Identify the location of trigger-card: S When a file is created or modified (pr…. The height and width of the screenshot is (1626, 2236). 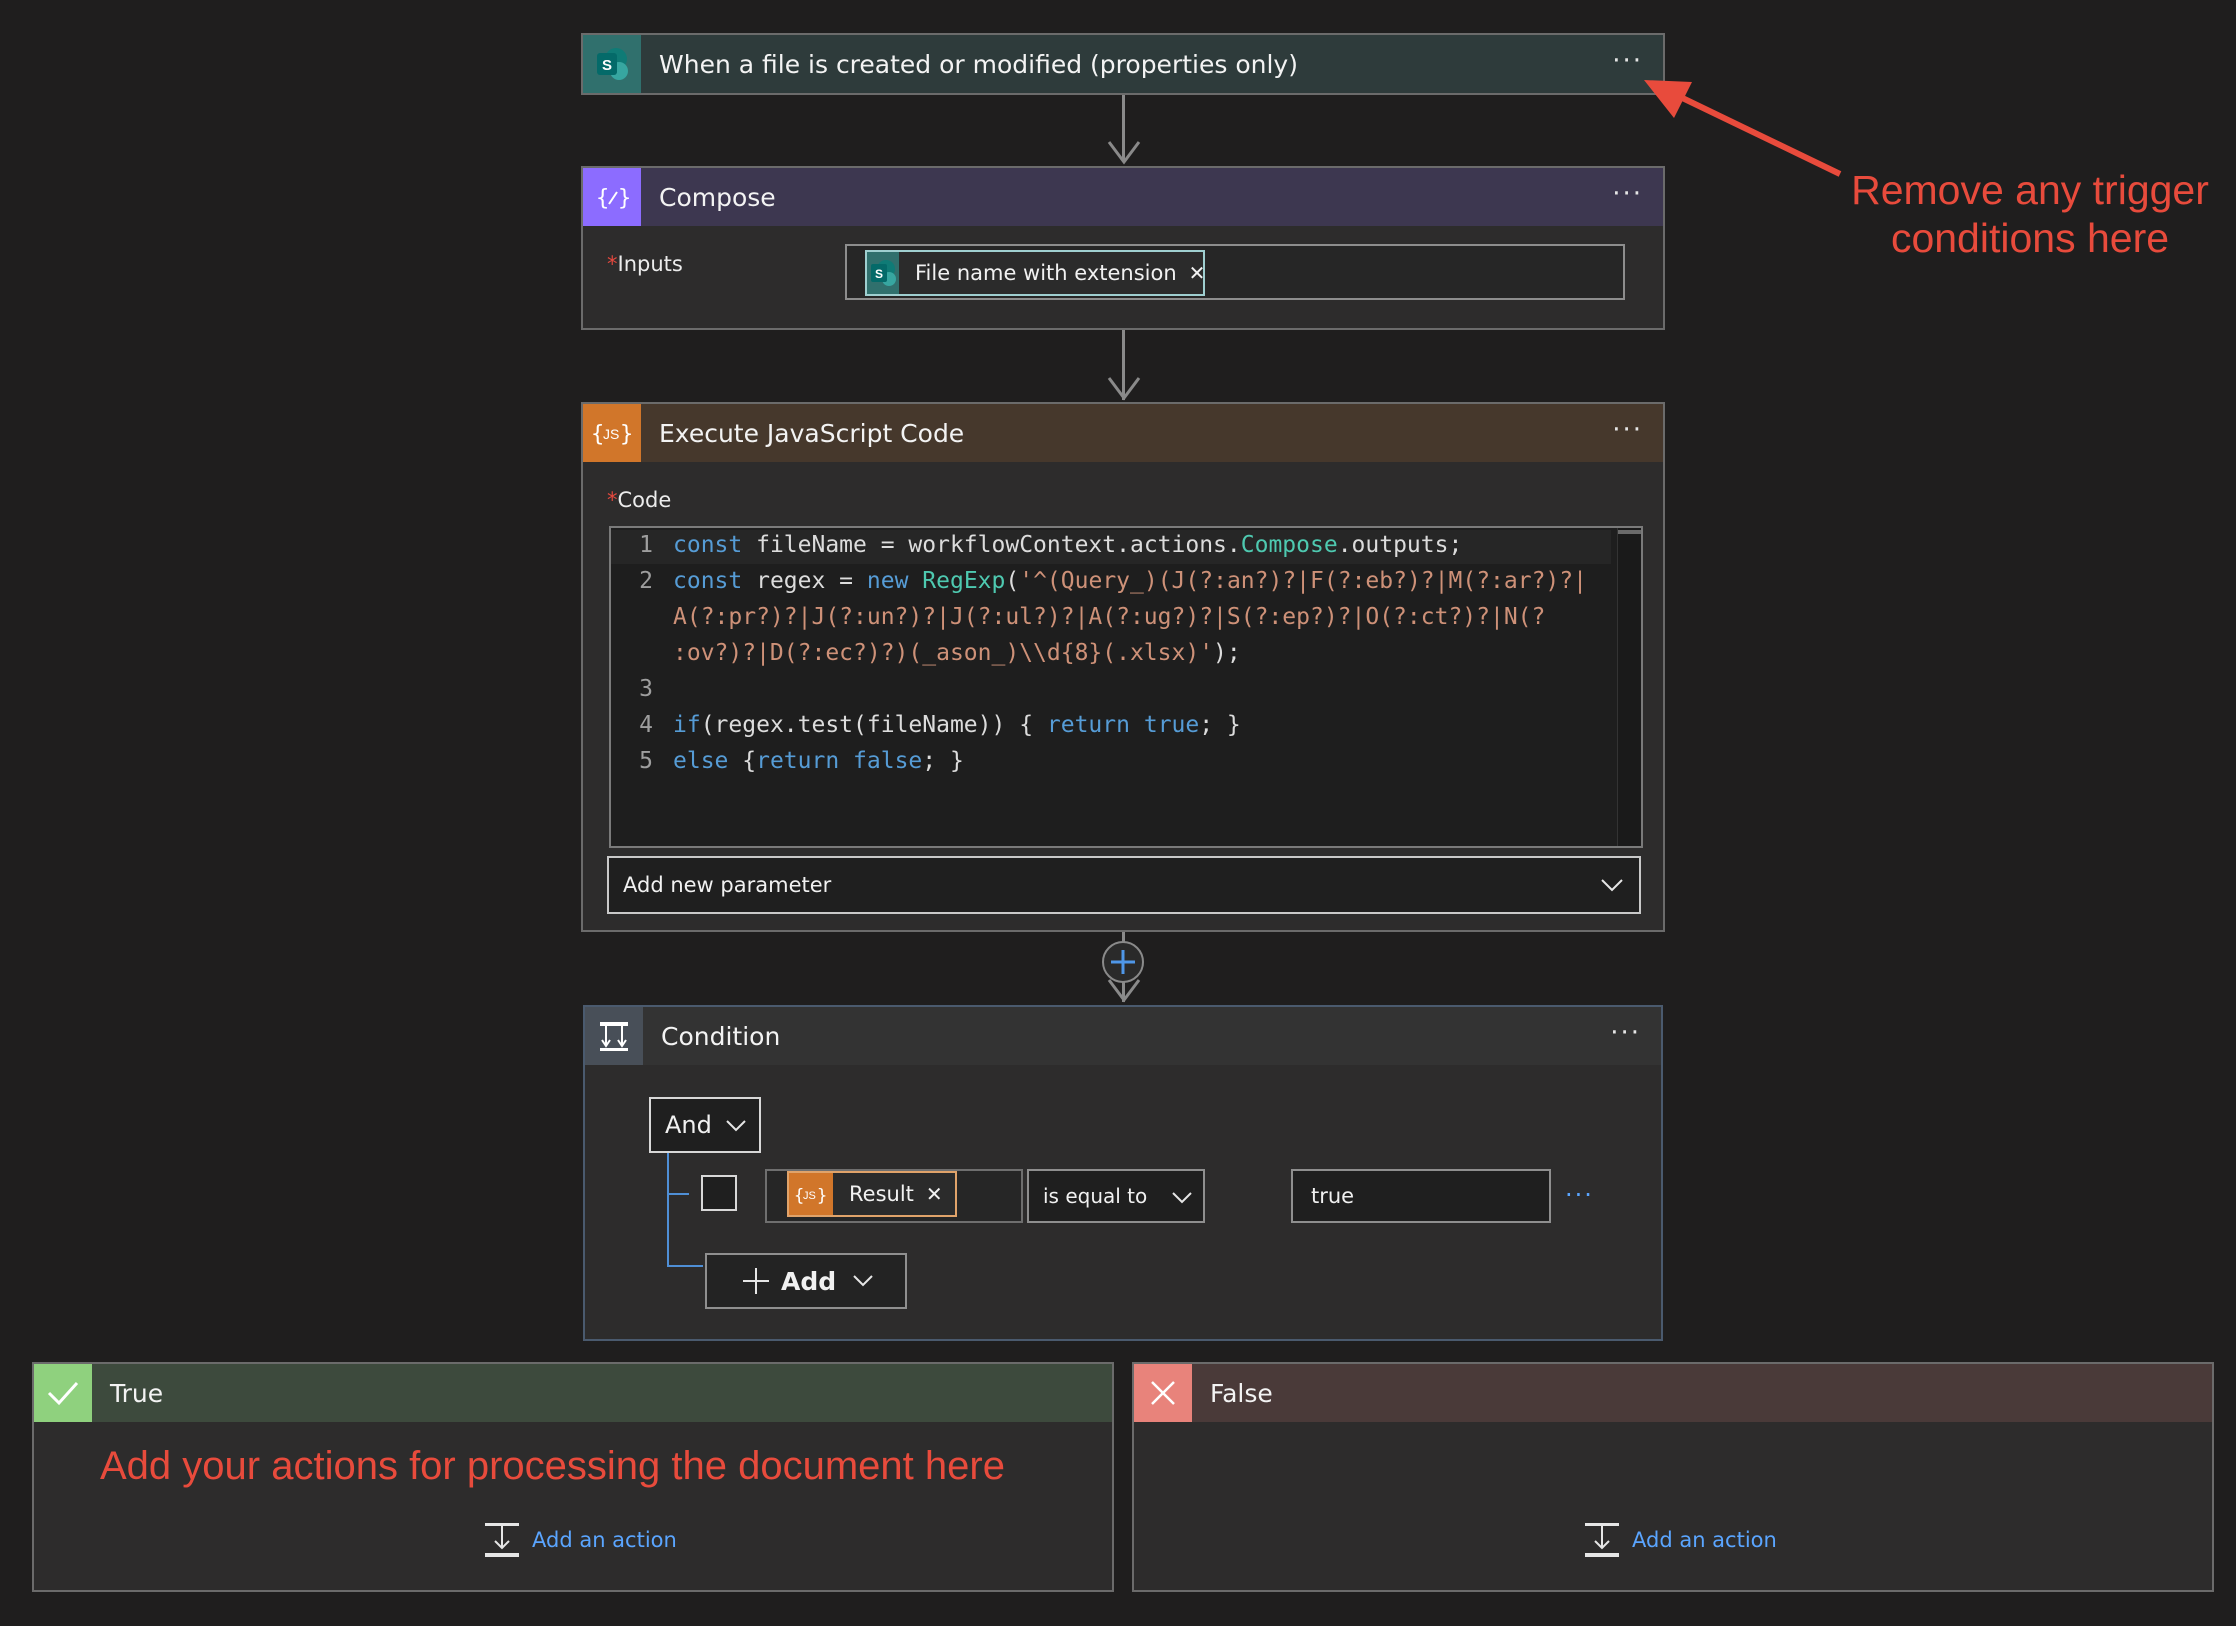
(1123, 64).